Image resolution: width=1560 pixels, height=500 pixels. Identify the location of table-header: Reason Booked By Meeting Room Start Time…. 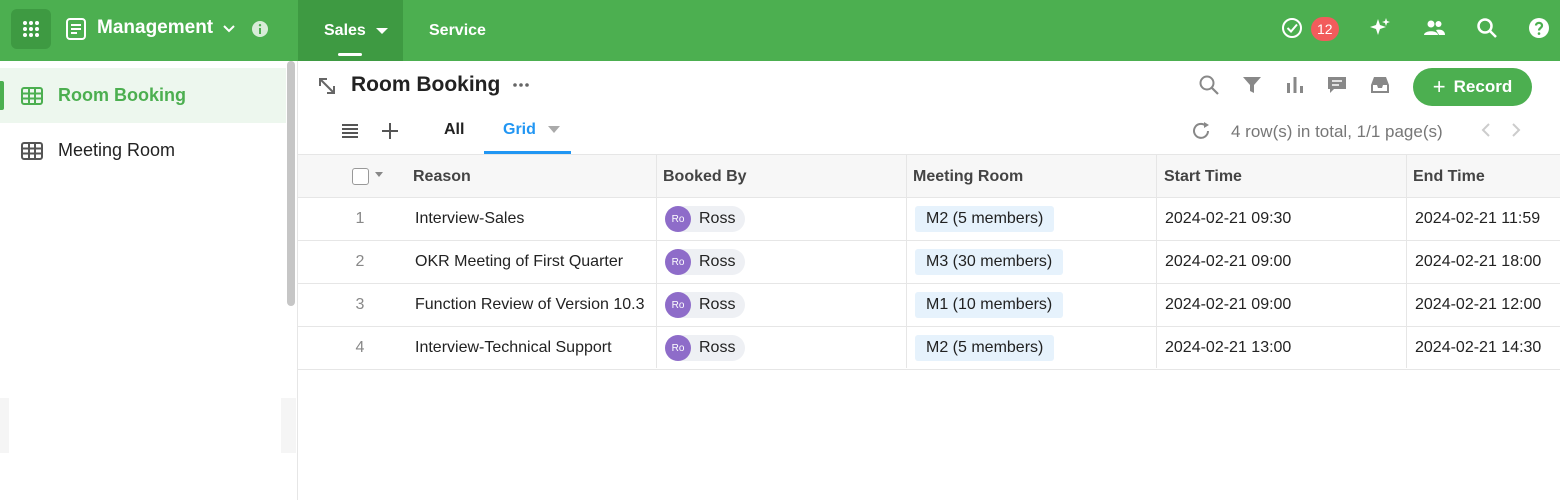
(929, 176).